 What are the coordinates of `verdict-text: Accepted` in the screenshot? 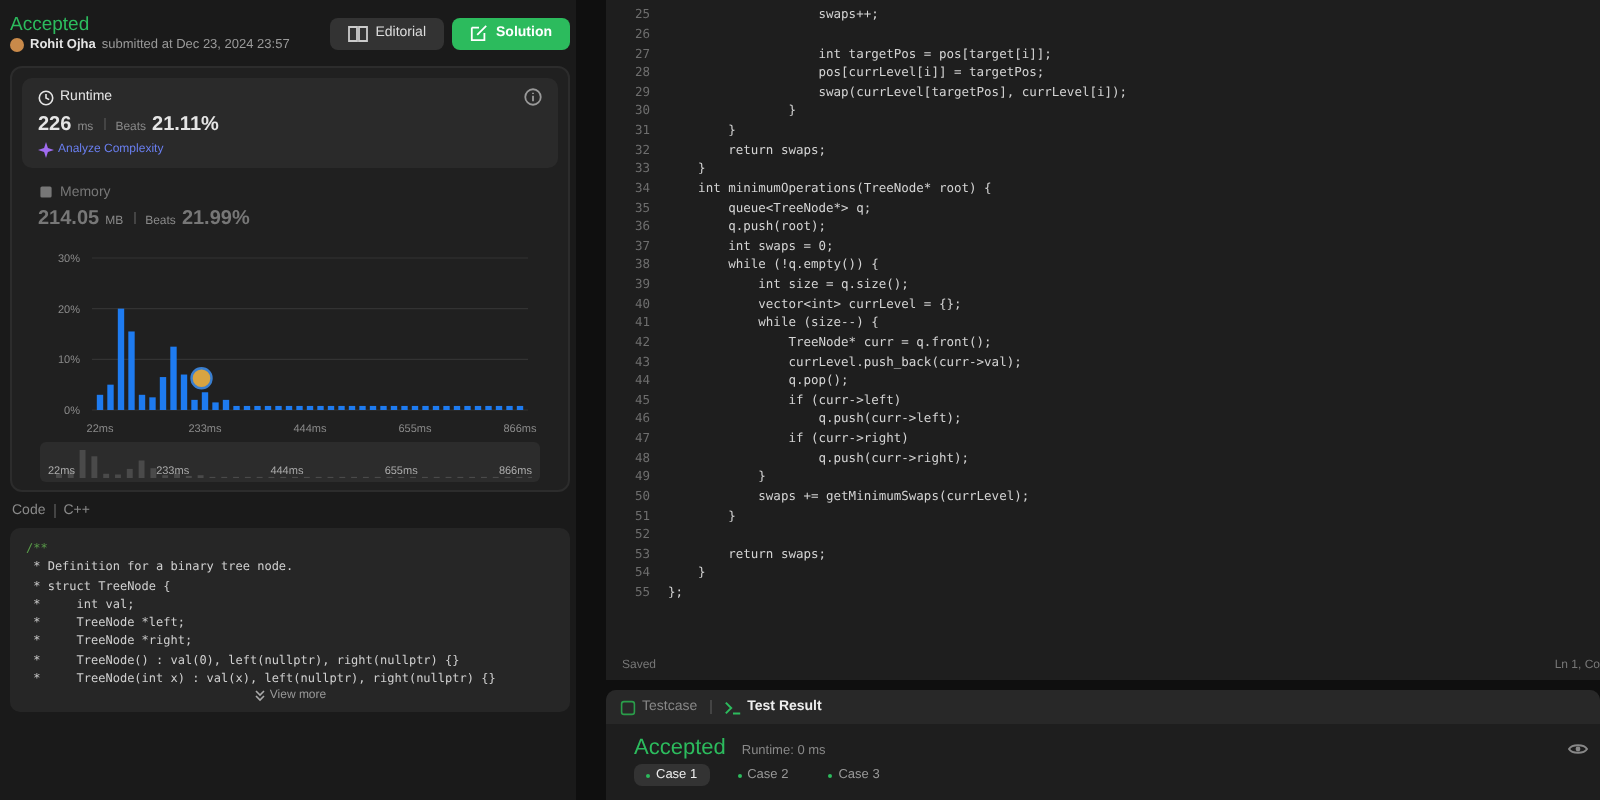 It's located at (680, 748).